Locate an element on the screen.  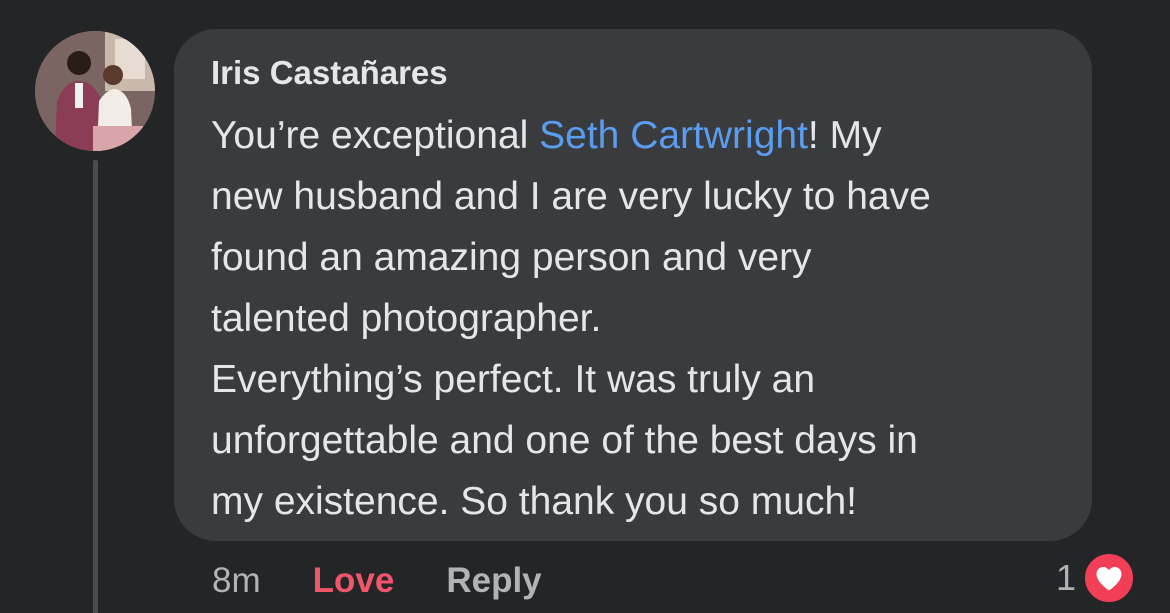
heart-icon is located at coordinates (1109, 578).